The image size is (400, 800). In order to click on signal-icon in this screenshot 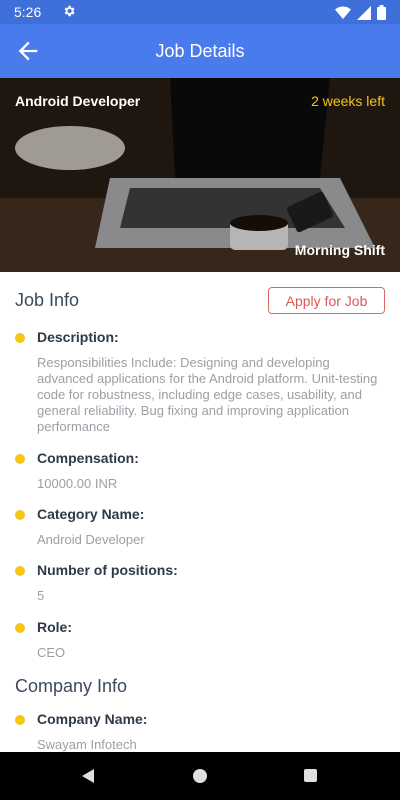, I will do `click(364, 12)`.